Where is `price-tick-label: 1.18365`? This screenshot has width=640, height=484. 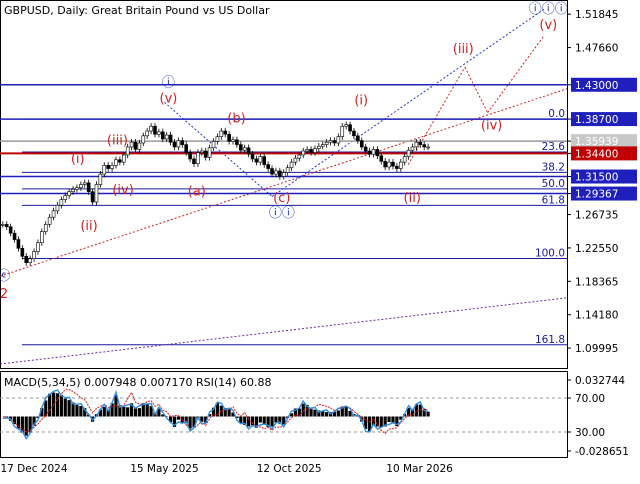
price-tick-label: 1.18365 is located at coordinates (596, 282).